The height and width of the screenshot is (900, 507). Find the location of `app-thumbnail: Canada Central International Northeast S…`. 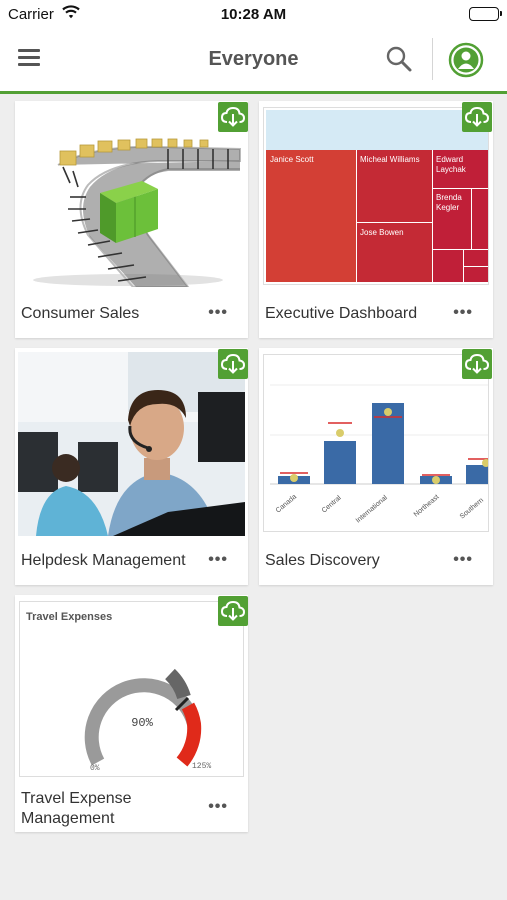

app-thumbnail: Canada Central International Northeast S… is located at coordinates (376, 443).